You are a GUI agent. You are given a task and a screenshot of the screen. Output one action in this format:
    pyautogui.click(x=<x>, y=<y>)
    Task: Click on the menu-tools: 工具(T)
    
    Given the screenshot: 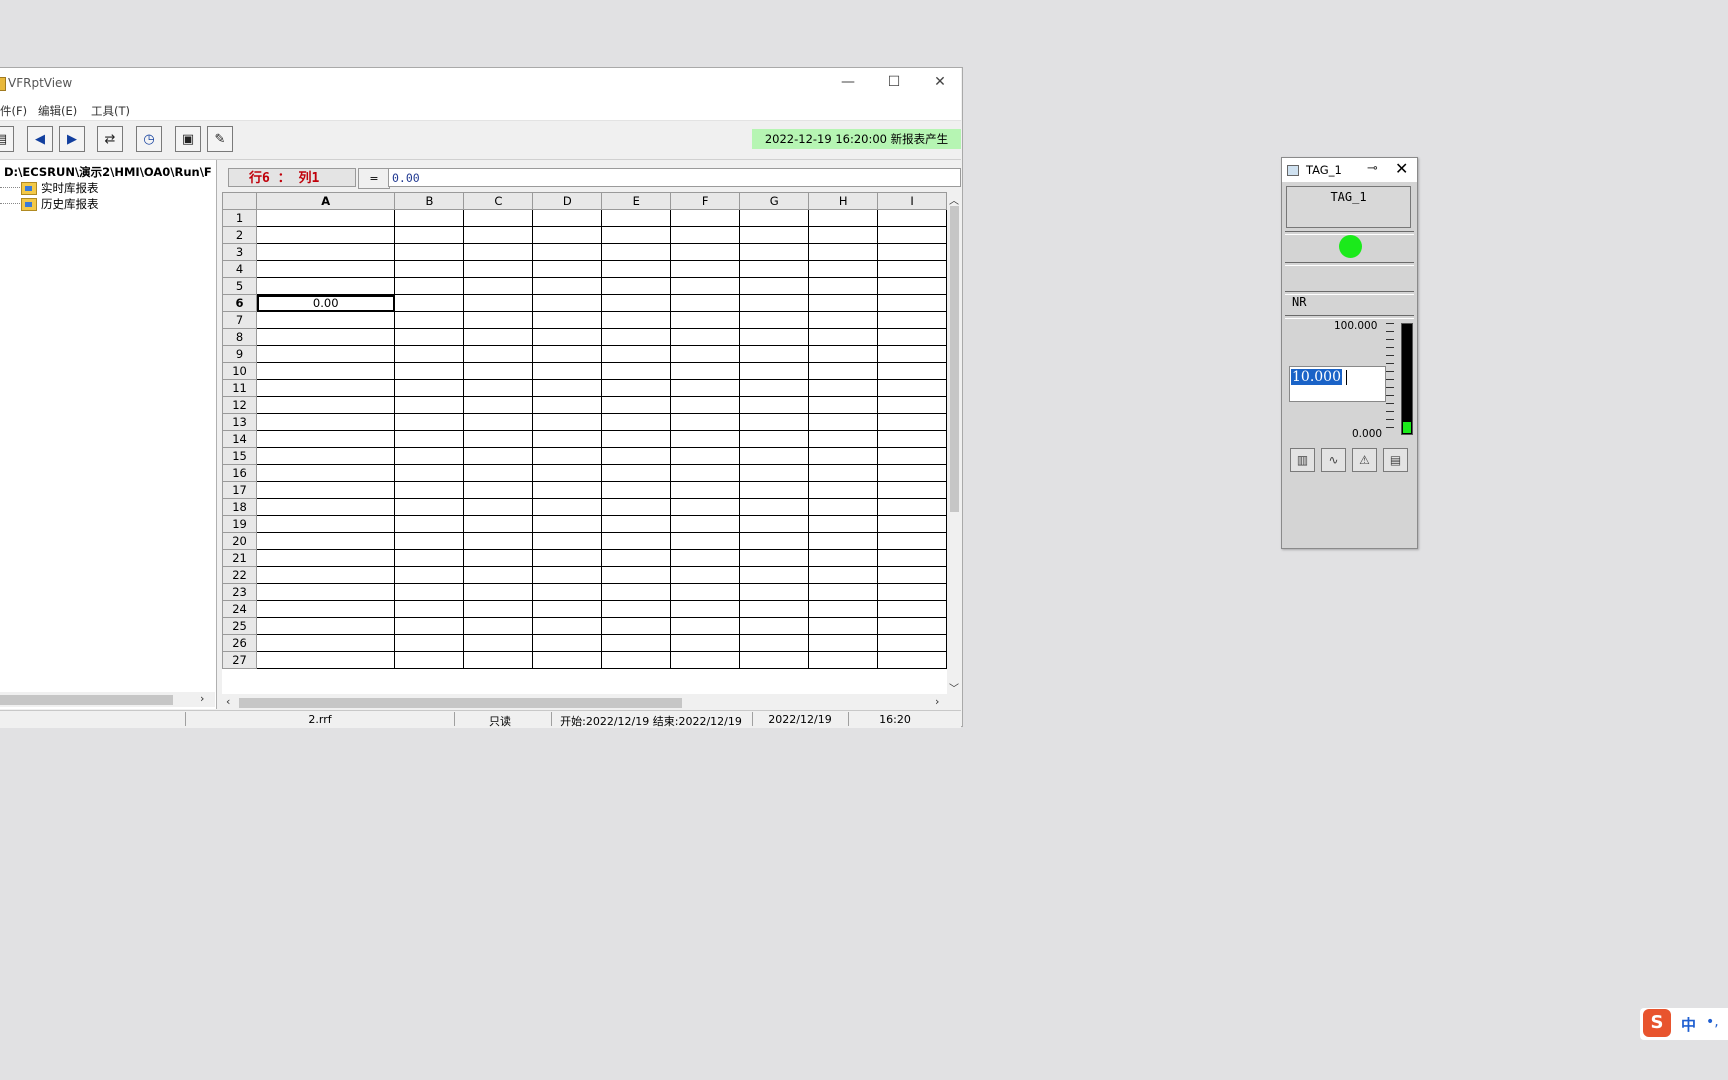 What is the action you would take?
    pyautogui.click(x=110, y=111)
    